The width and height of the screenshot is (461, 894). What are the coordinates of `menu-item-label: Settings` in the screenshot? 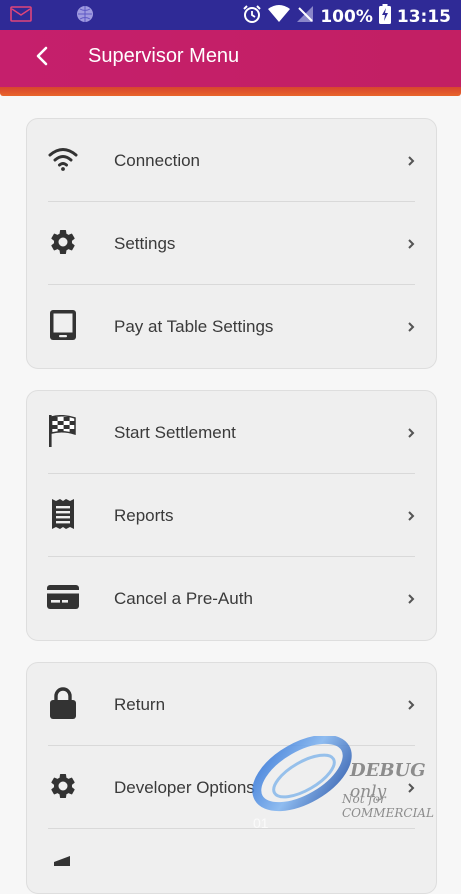 It's located at (145, 243).